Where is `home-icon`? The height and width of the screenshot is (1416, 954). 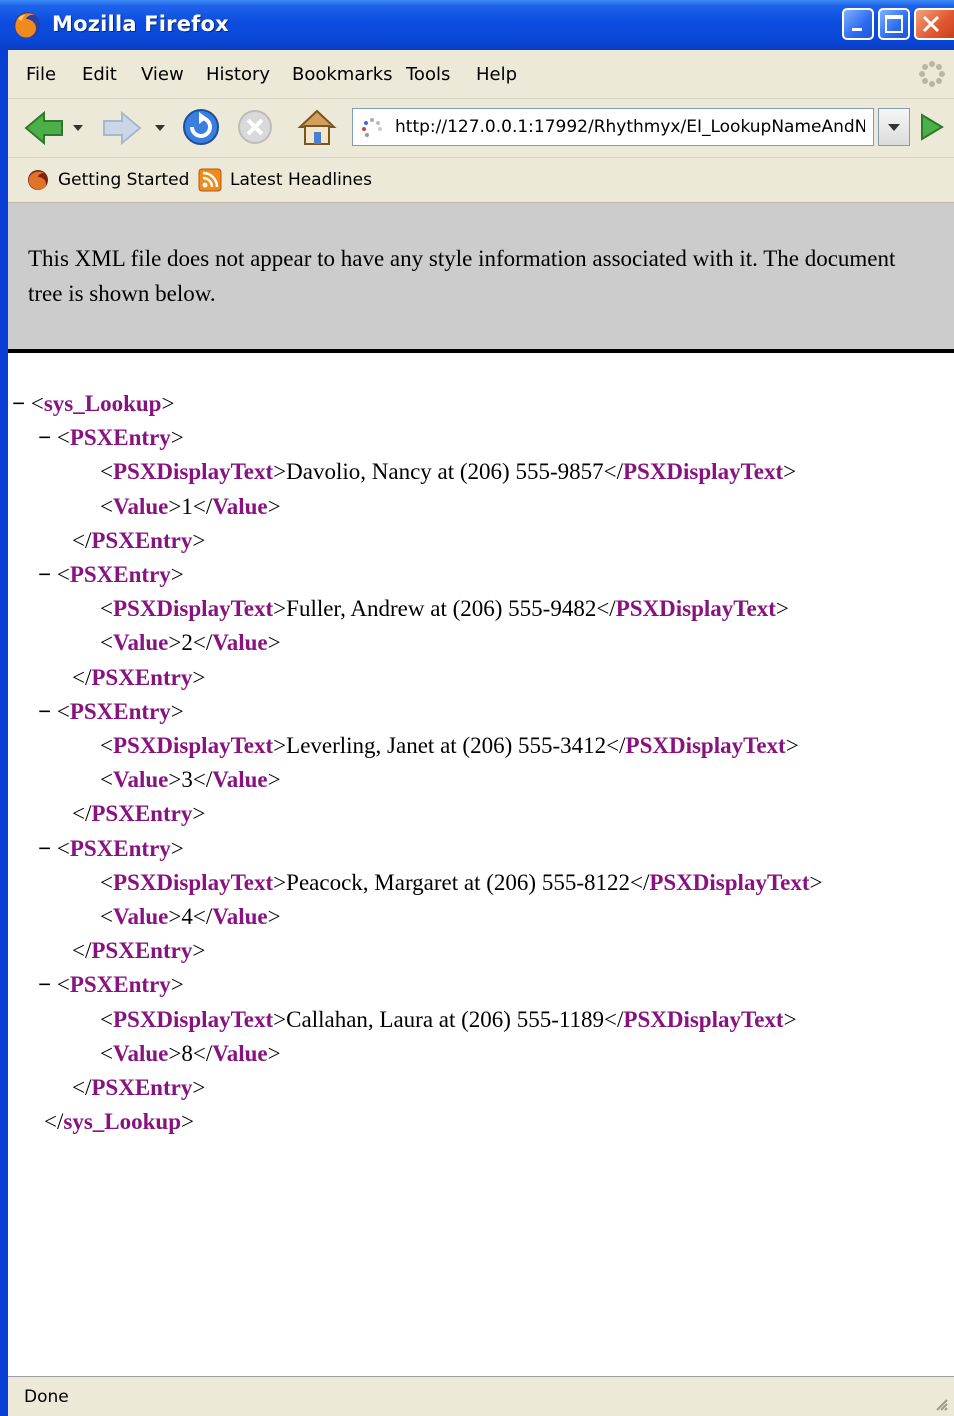
home-icon is located at coordinates (317, 127).